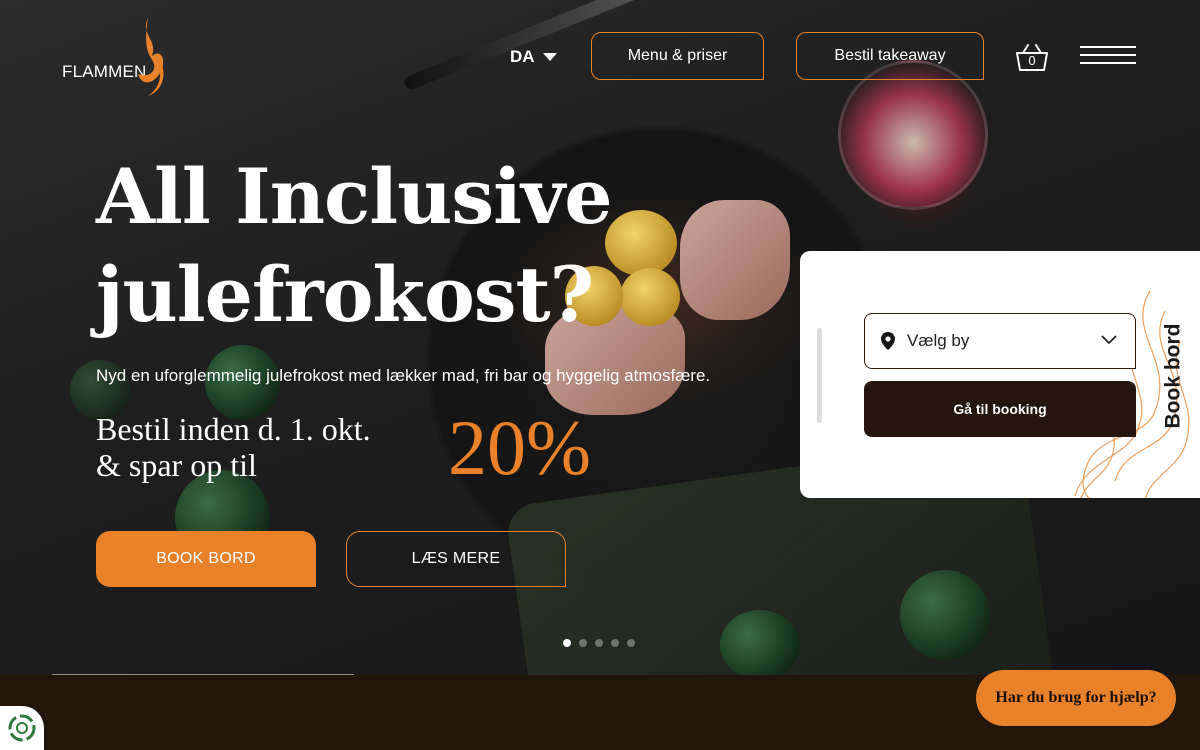 The width and height of the screenshot is (1200, 750). What do you see at coordinates (151, 57) in the screenshot?
I see `flame-logo-icon` at bounding box center [151, 57].